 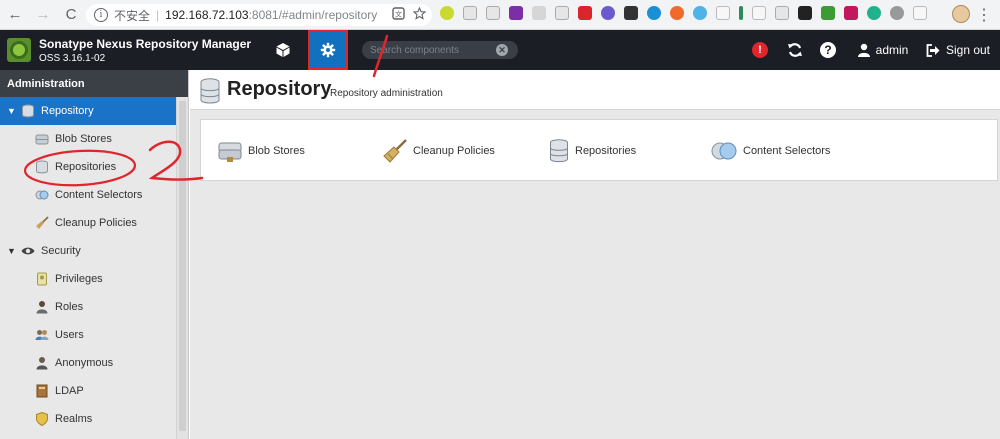 I want to click on translate-icon: 文, so click(x=398, y=15).